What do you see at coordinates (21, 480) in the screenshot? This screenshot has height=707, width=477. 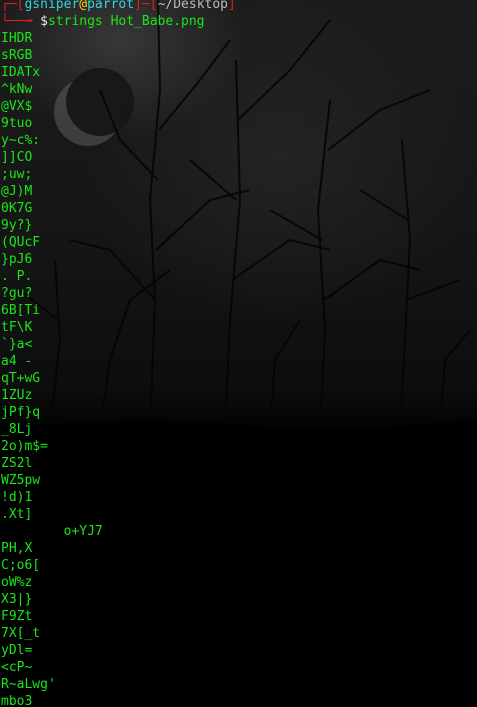 I see `output-line: WZ5pw` at bounding box center [21, 480].